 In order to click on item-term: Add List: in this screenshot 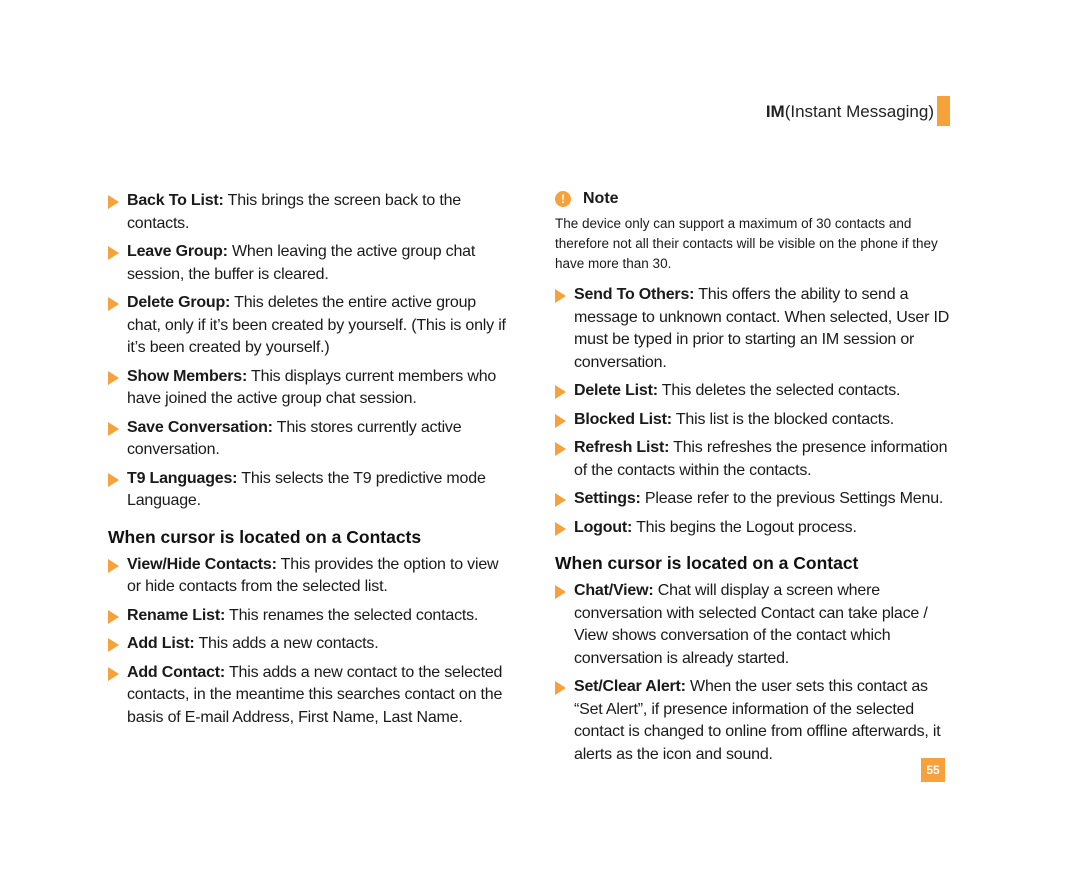, I will do `click(161, 643)`.